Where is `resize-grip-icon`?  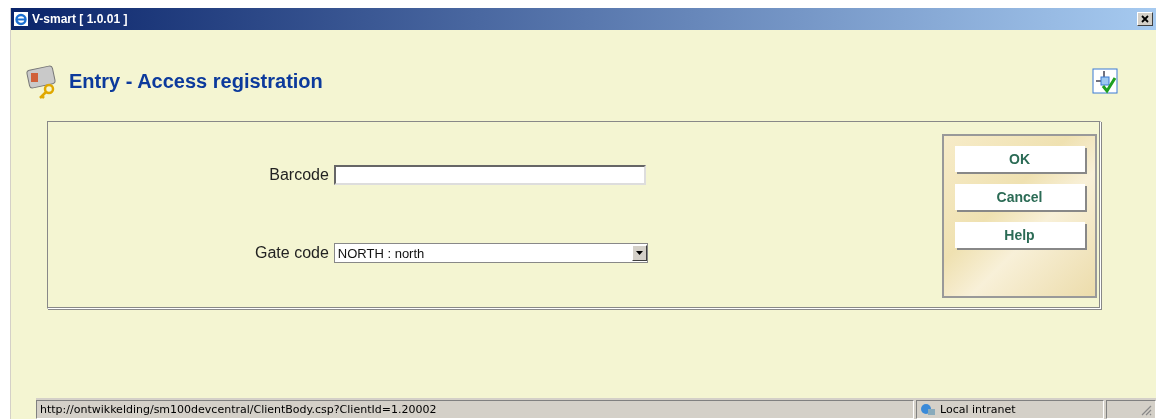 resize-grip-icon is located at coordinates (1146, 409).